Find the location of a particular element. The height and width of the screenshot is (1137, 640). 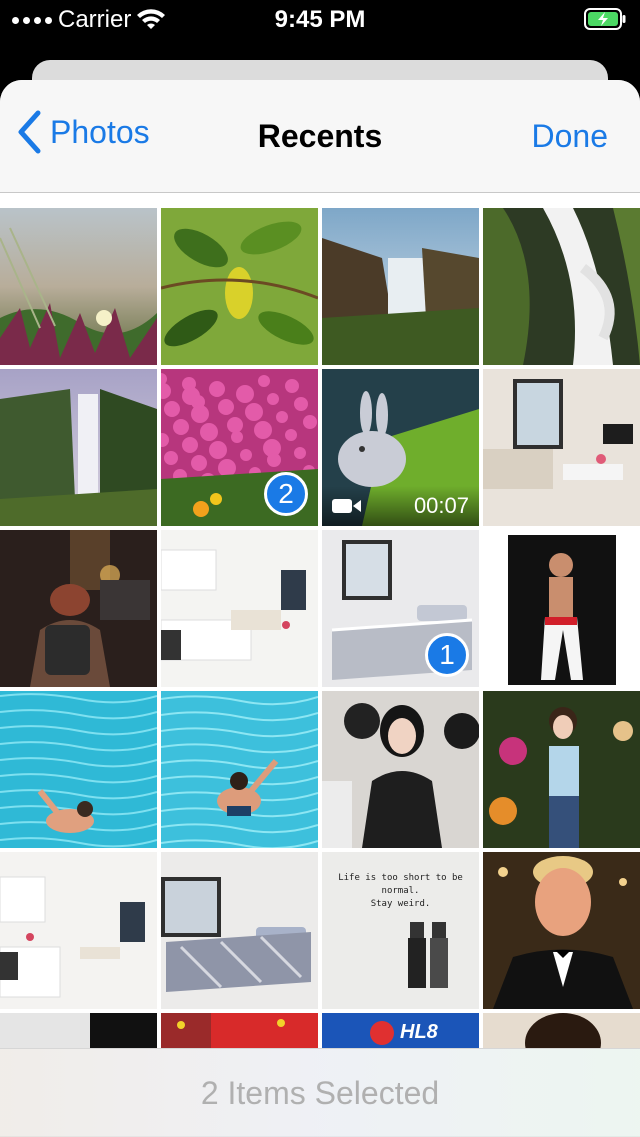

status-bar: Carrier 9:45 PM is located at coordinates (320, 20).